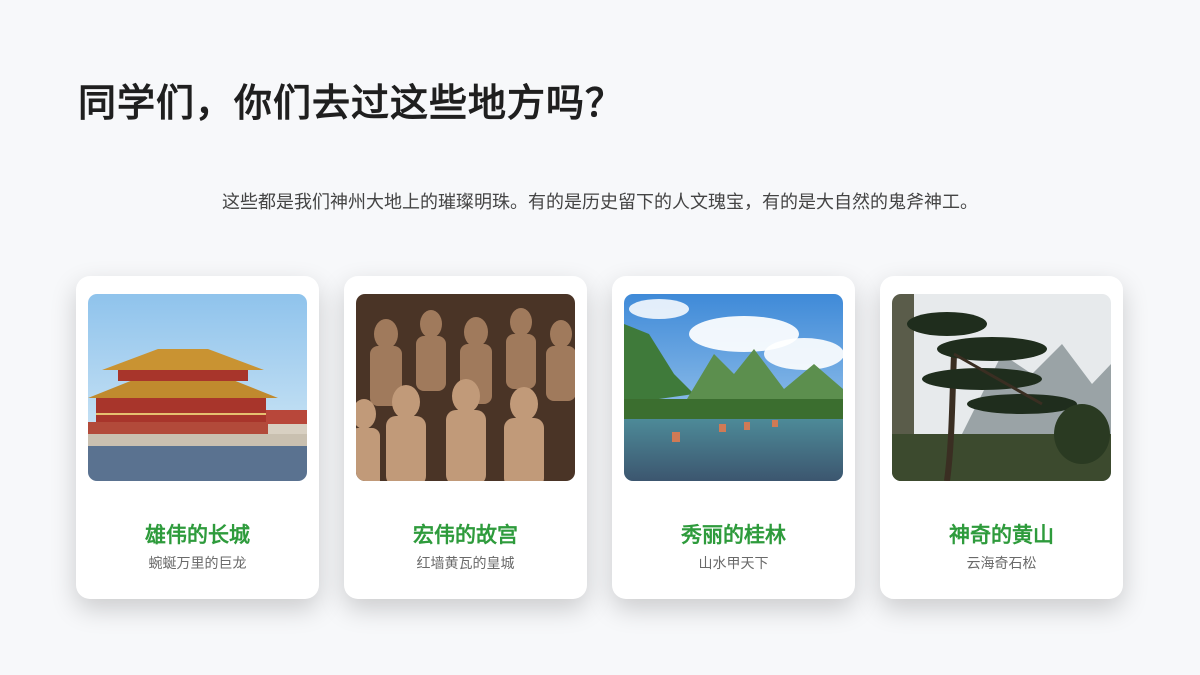 Image resolution: width=1200 pixels, height=675 pixels. What do you see at coordinates (351, 102) in the screenshot?
I see `page-title: 同学们，你们去过这些地方吗？` at bounding box center [351, 102].